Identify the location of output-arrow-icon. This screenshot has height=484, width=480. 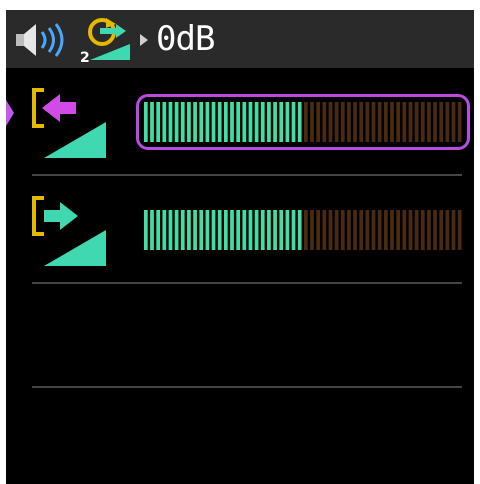
(69, 231).